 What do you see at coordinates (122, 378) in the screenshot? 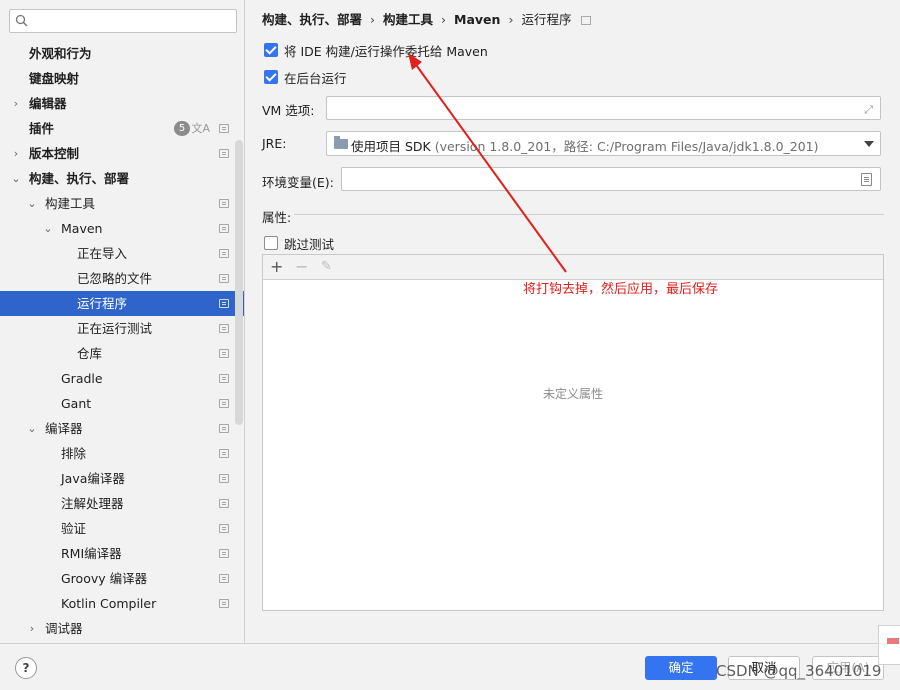
I see `sidebar-item: Gradle` at bounding box center [122, 378].